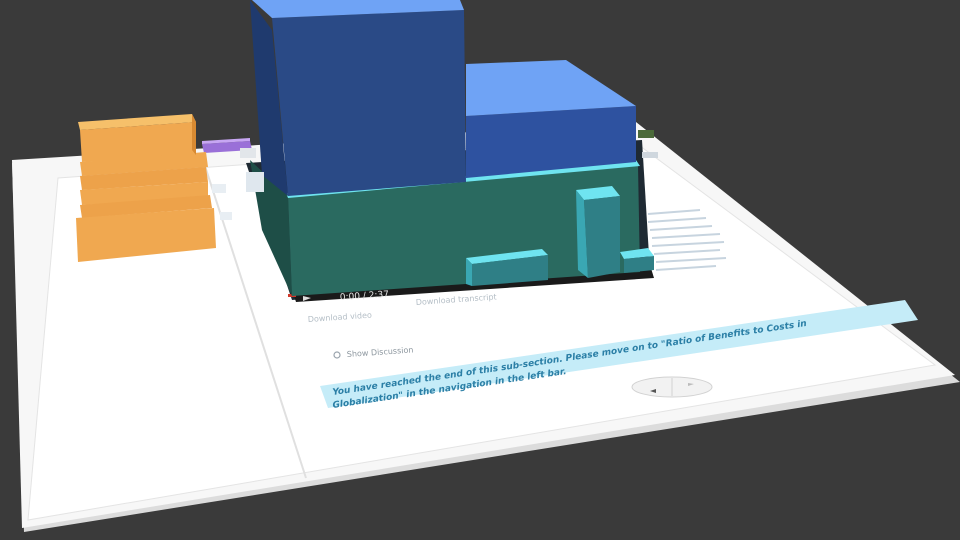 This screenshot has height=540, width=960. What do you see at coordinates (672, 387) in the screenshot?
I see `pager` at bounding box center [672, 387].